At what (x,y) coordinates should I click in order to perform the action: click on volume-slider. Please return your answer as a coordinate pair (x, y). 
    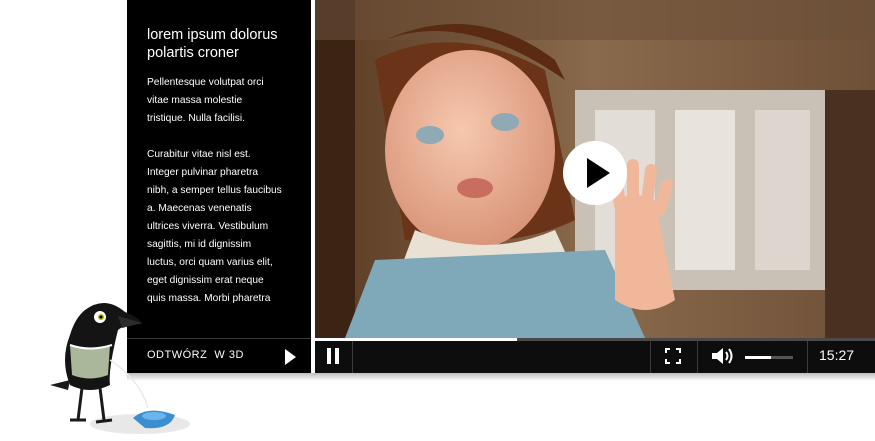
    Looking at the image, I should click on (769, 357).